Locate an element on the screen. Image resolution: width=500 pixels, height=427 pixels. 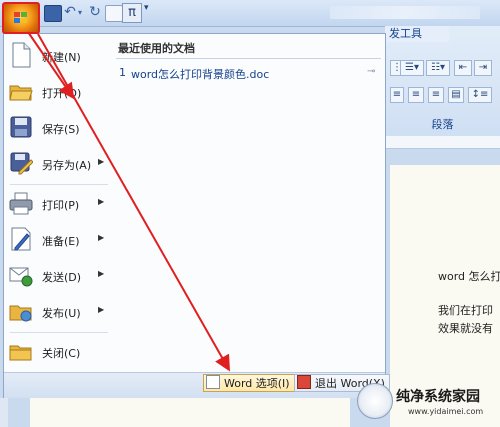
prepare-icon is located at coordinates (21, 239).